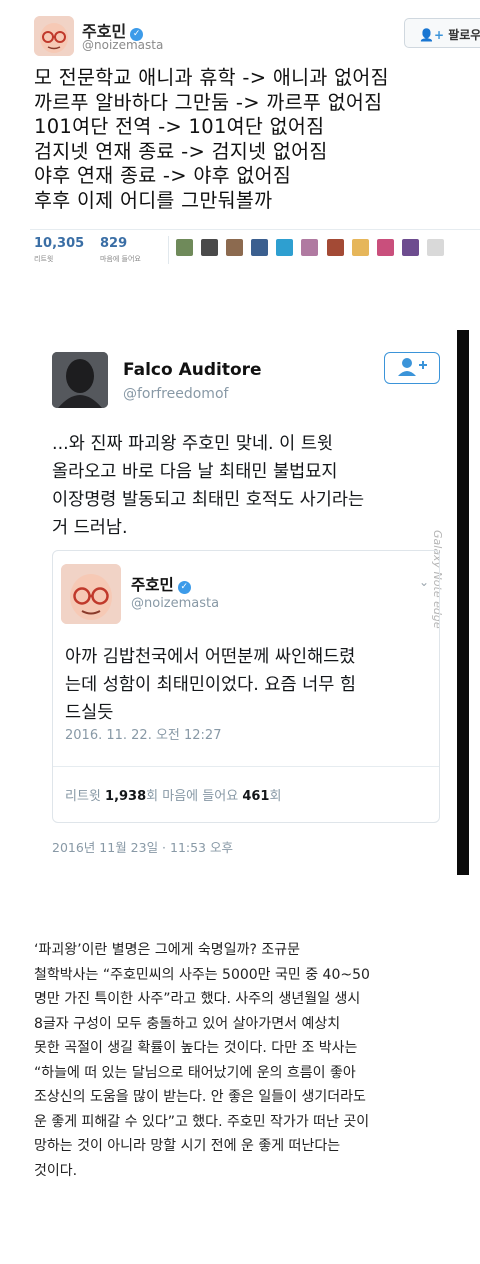  Describe the element at coordinates (187, 1146) in the screenshot. I see `article-line: 망하는 것이 아니라 망할 시기 전에 운 좋게 떠난다는` at that location.